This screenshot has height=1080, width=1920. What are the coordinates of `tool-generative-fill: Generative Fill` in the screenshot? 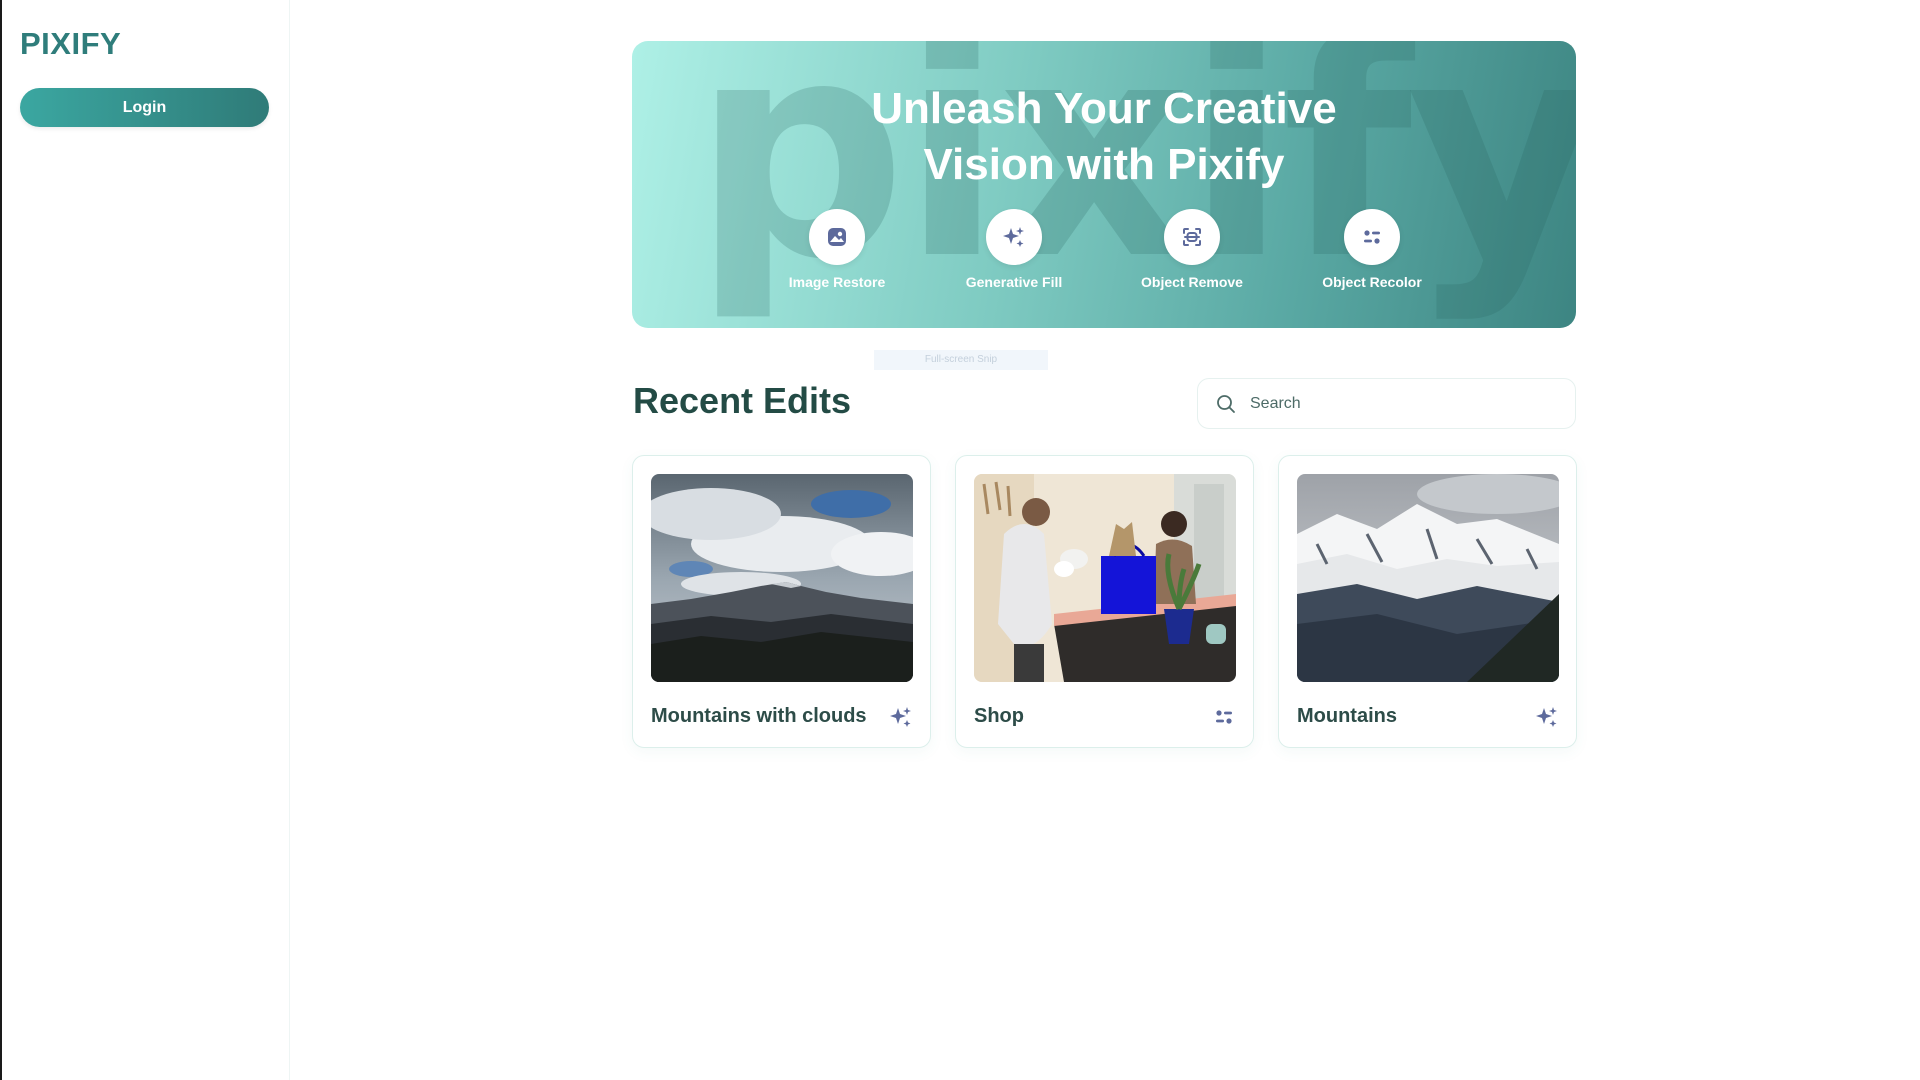 It's located at (1014, 249).